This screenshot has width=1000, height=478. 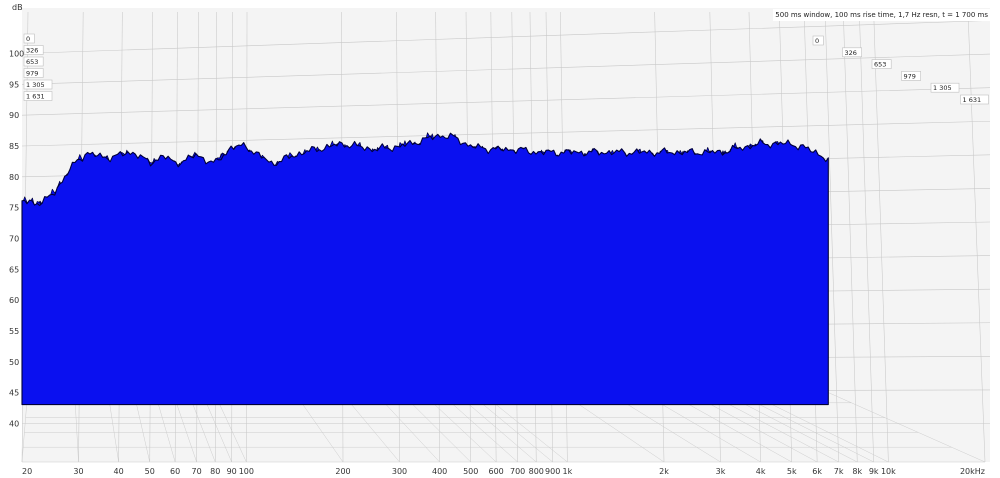 What do you see at coordinates (888, 471) in the screenshot?
I see `x-tick-label: 10k` at bounding box center [888, 471].